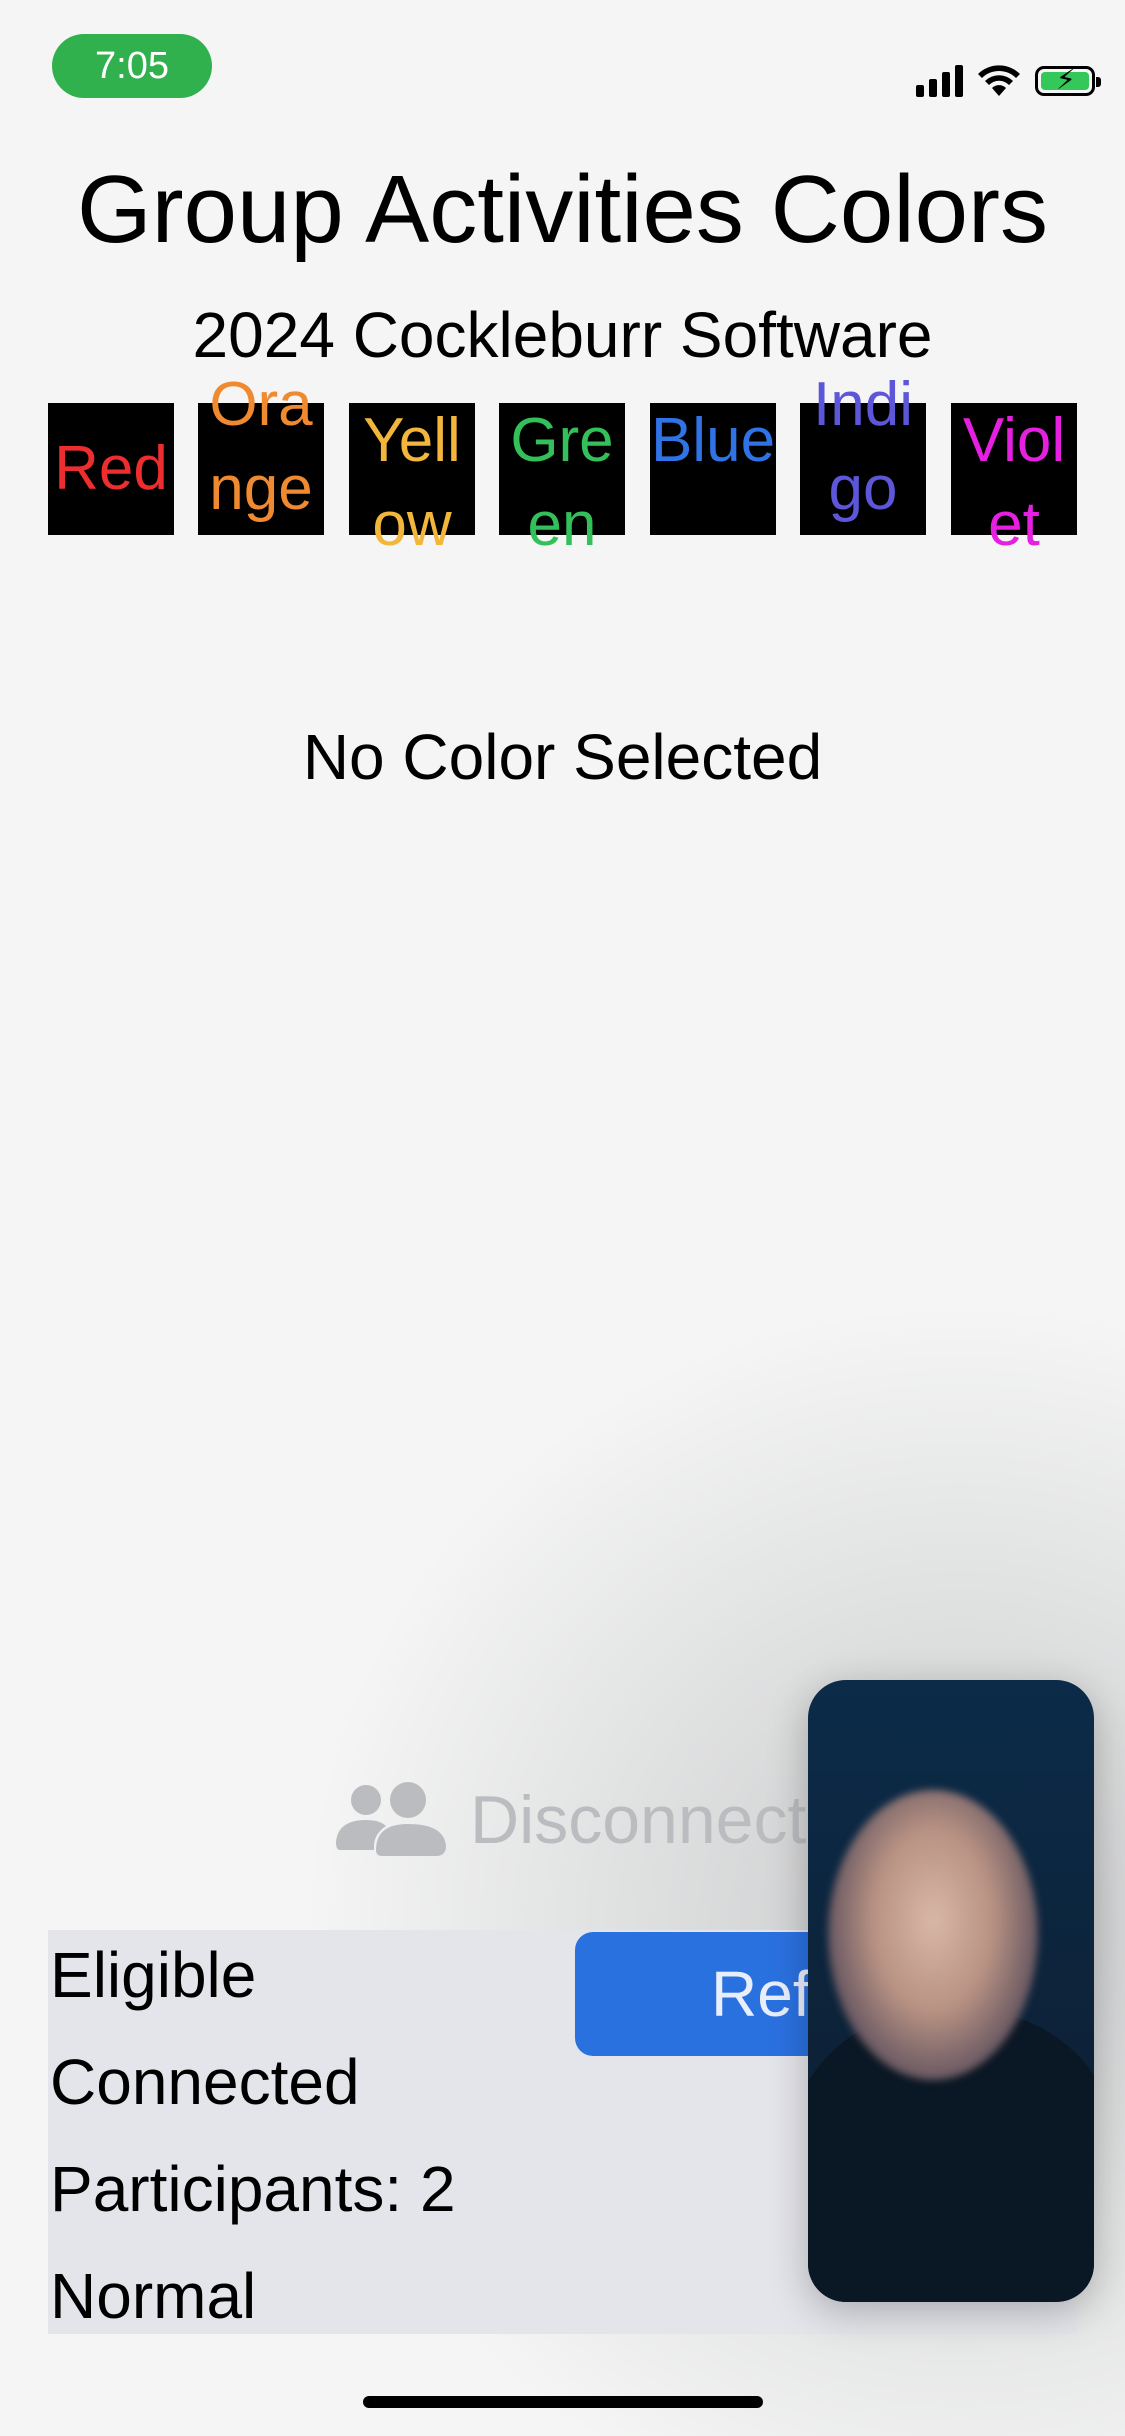 Image resolution: width=1125 pixels, height=2436 pixels. I want to click on color-button-label: Blue, so click(713, 440).